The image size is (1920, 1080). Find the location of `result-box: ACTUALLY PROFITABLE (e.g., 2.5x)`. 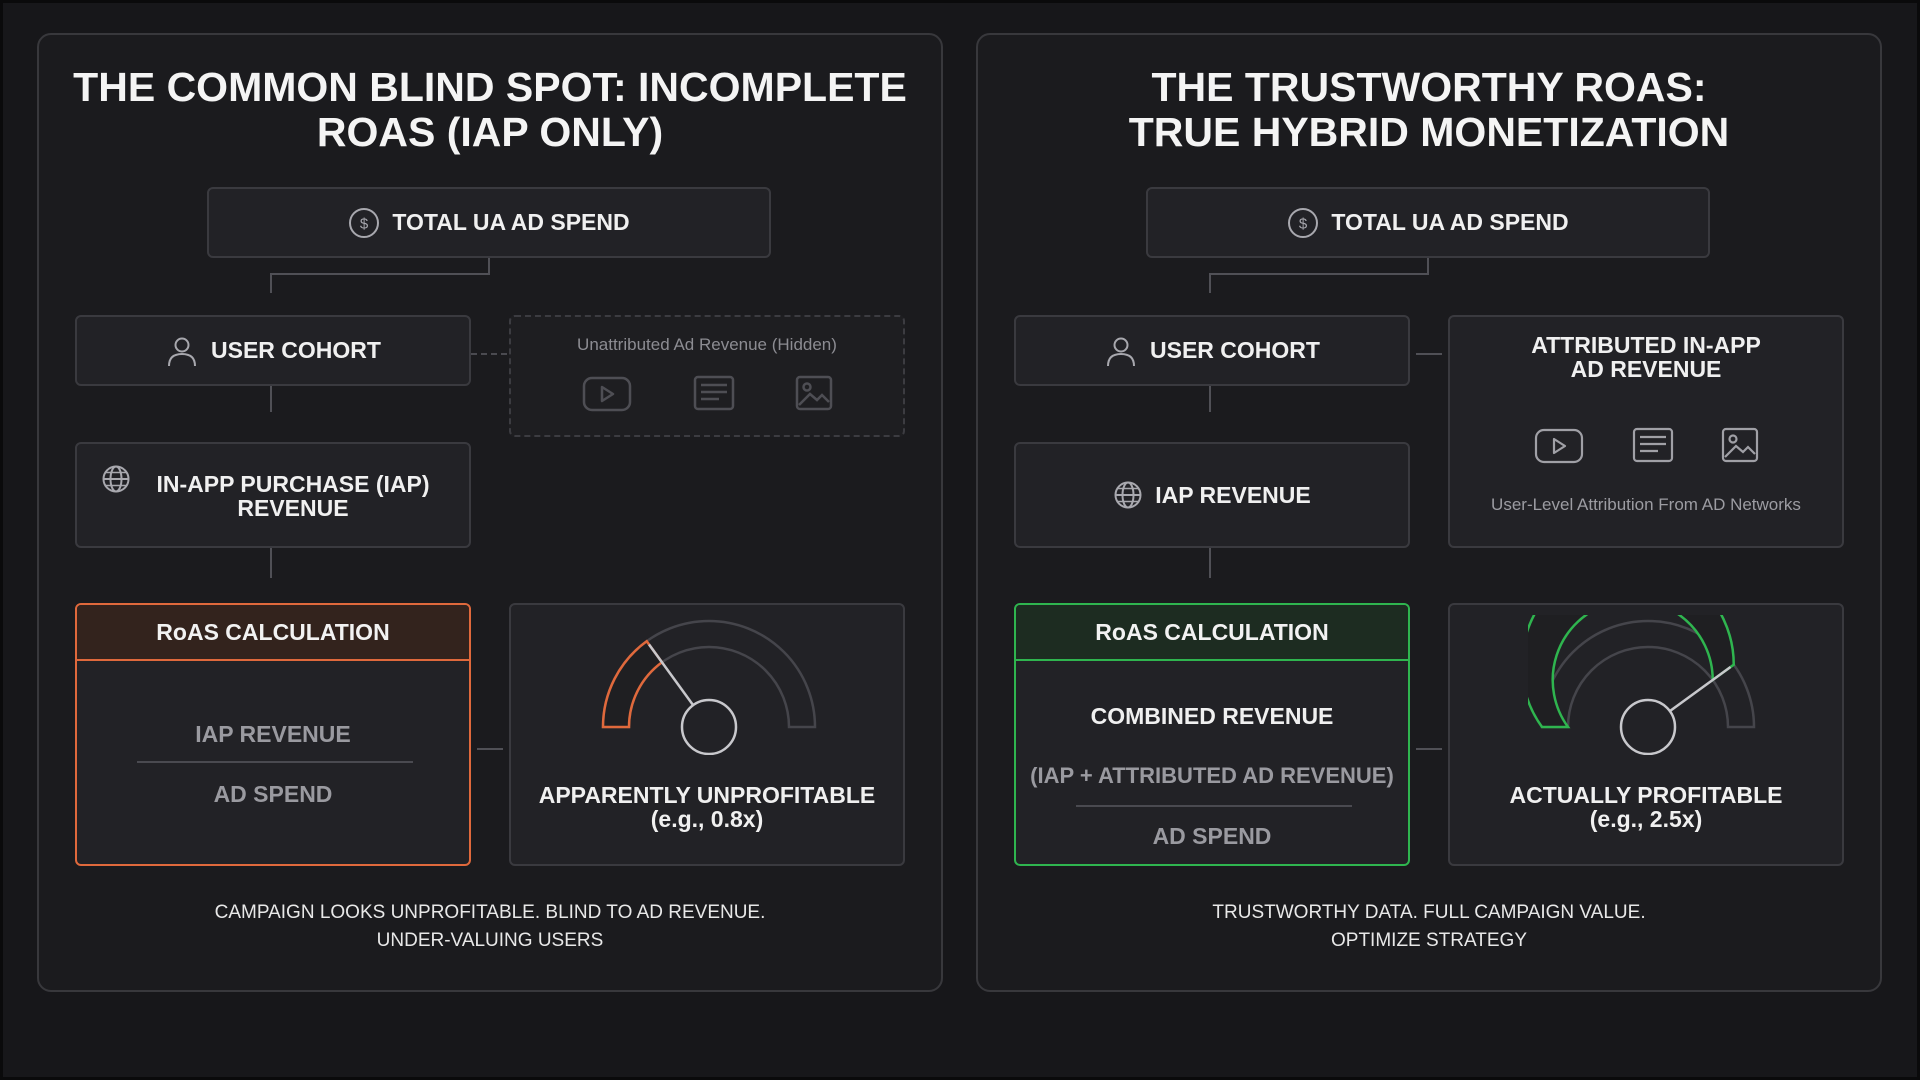

result-box: ACTUALLY PROFITABLE (e.g., 2.5x) is located at coordinates (1646, 734).